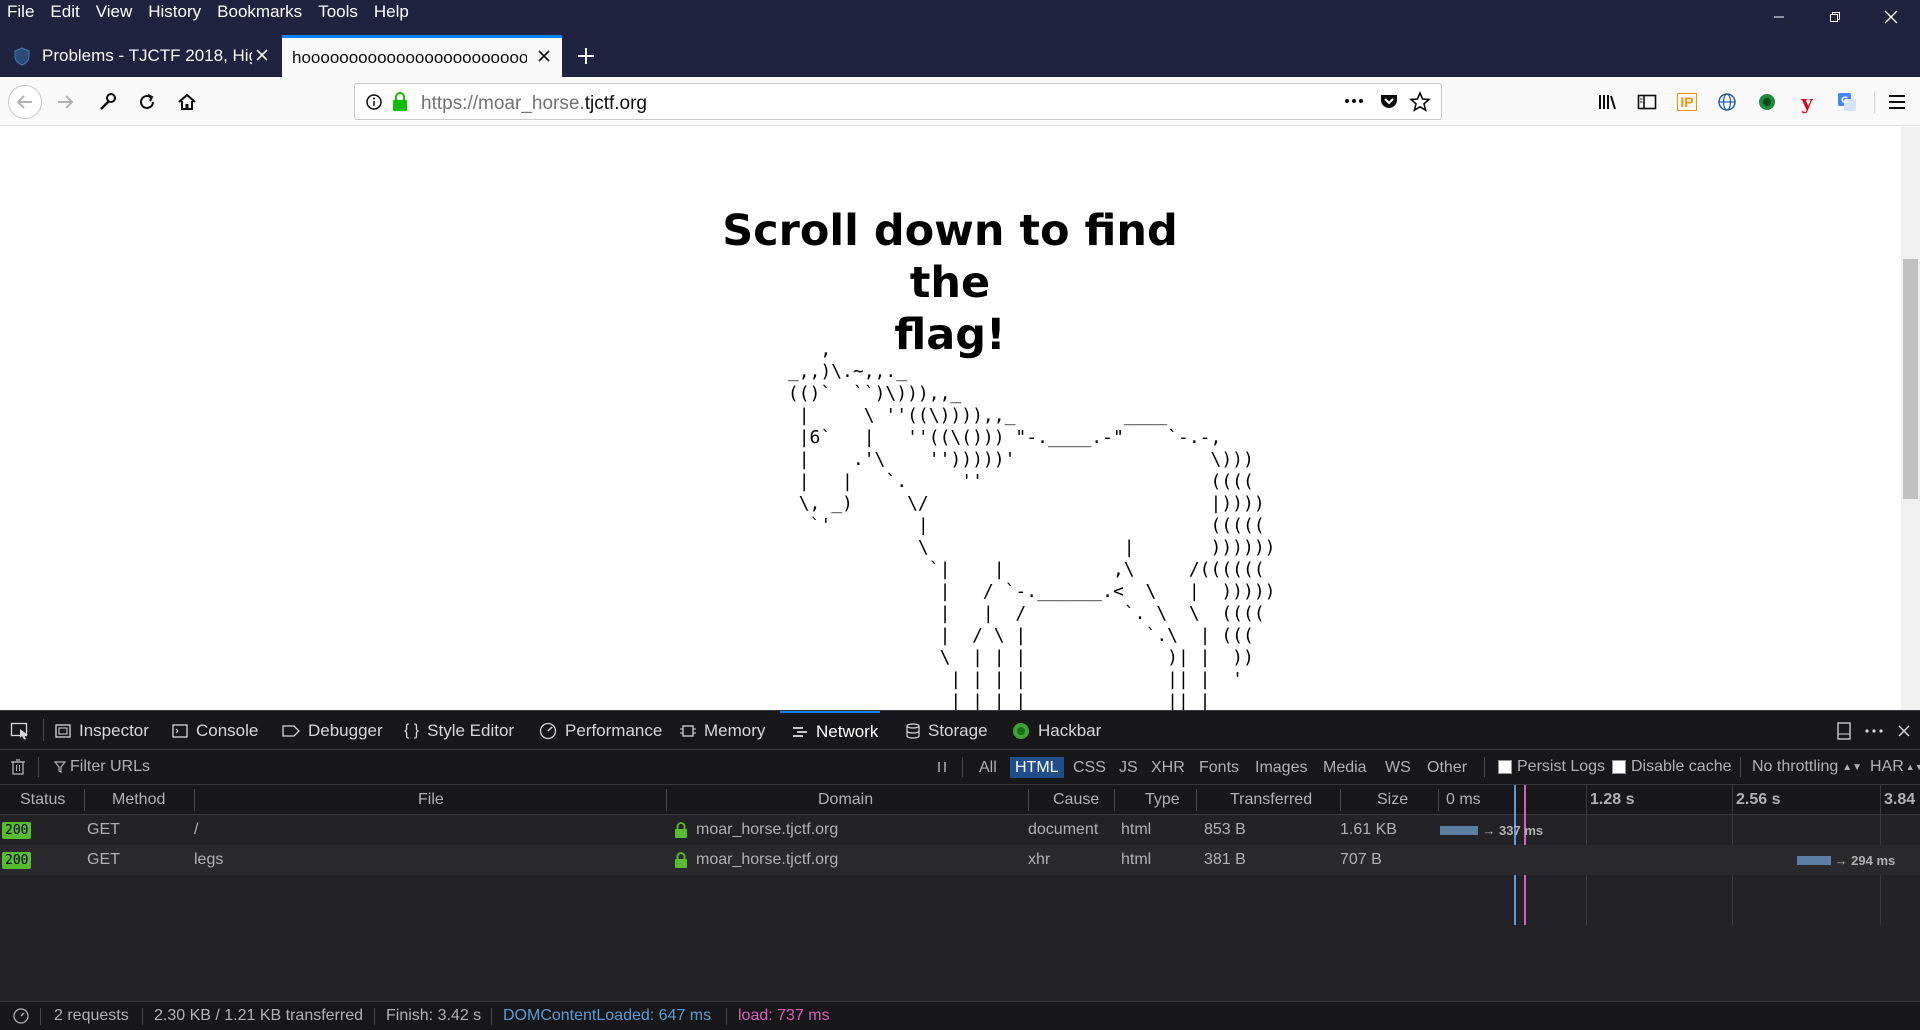 The image size is (1920, 1030). What do you see at coordinates (1219, 767) in the screenshot?
I see `filter-fonts: Fonts` at bounding box center [1219, 767].